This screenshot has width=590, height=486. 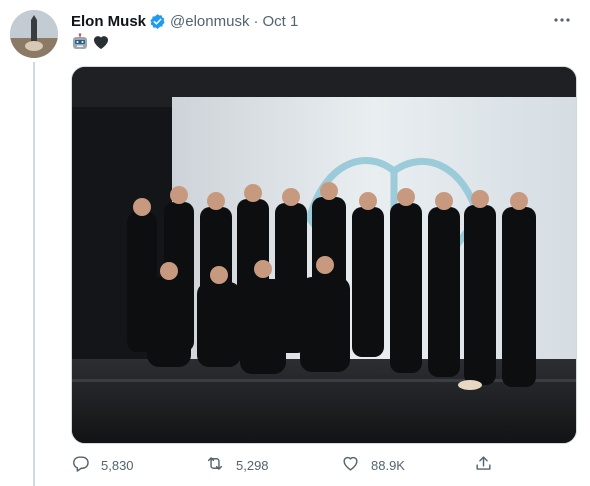 I want to click on tweet-text, so click(x=90, y=44).